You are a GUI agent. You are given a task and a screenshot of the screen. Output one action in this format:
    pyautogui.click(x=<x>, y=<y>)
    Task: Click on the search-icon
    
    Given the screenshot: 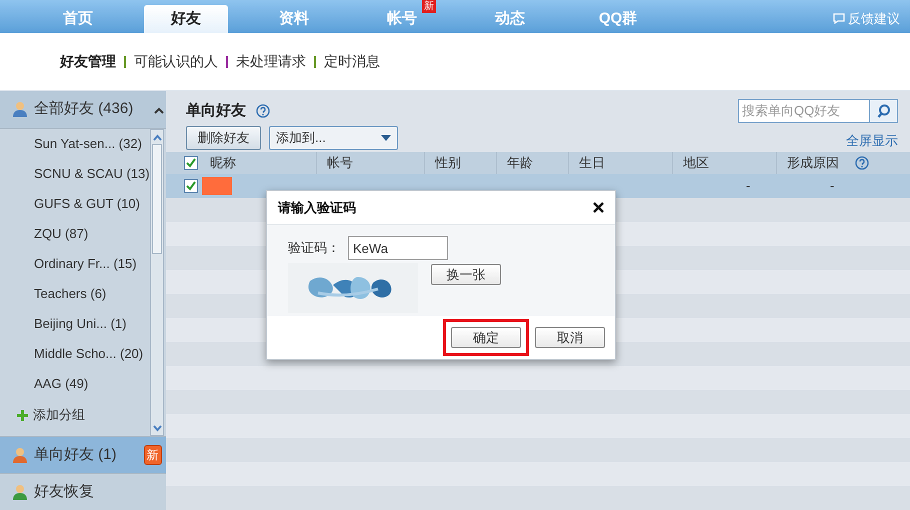 What is the action you would take?
    pyautogui.click(x=883, y=111)
    